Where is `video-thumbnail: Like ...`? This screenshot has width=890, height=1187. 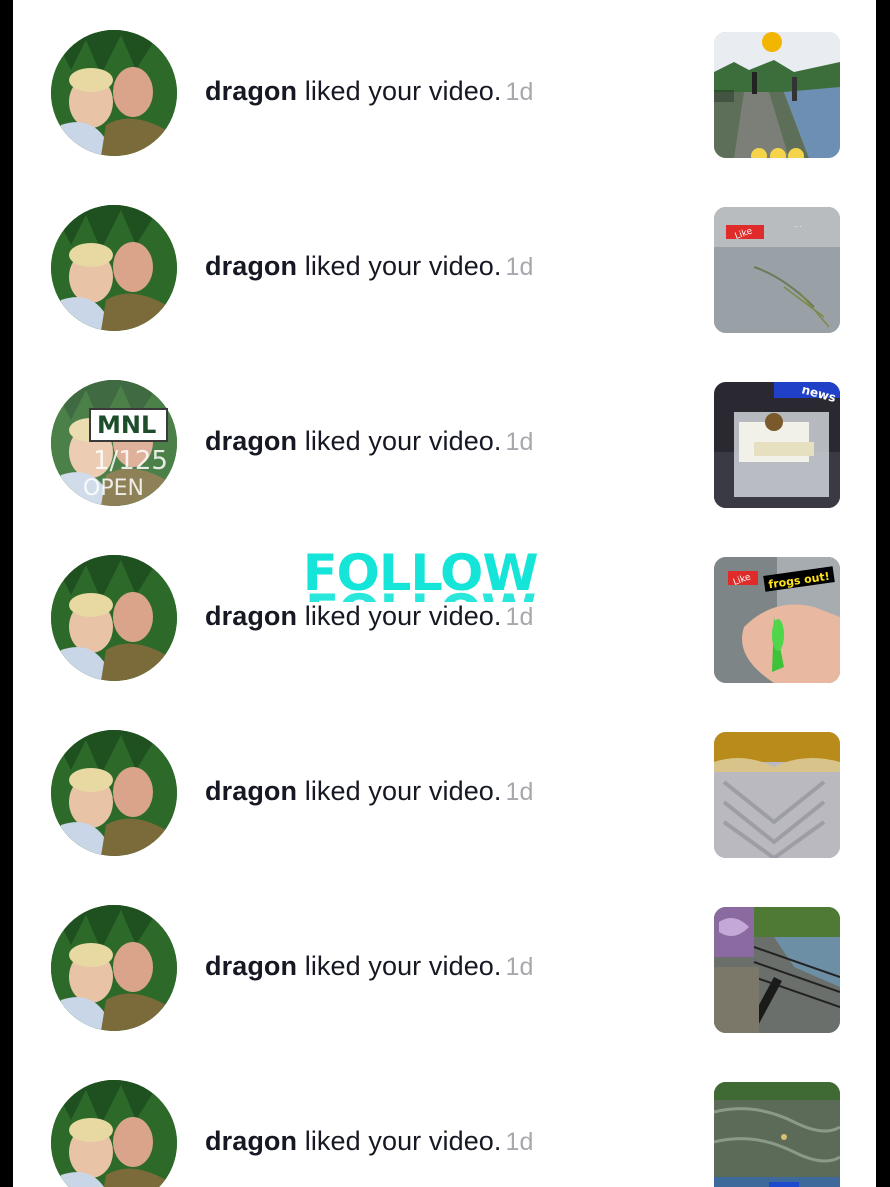 video-thumbnail: Like ... is located at coordinates (777, 270).